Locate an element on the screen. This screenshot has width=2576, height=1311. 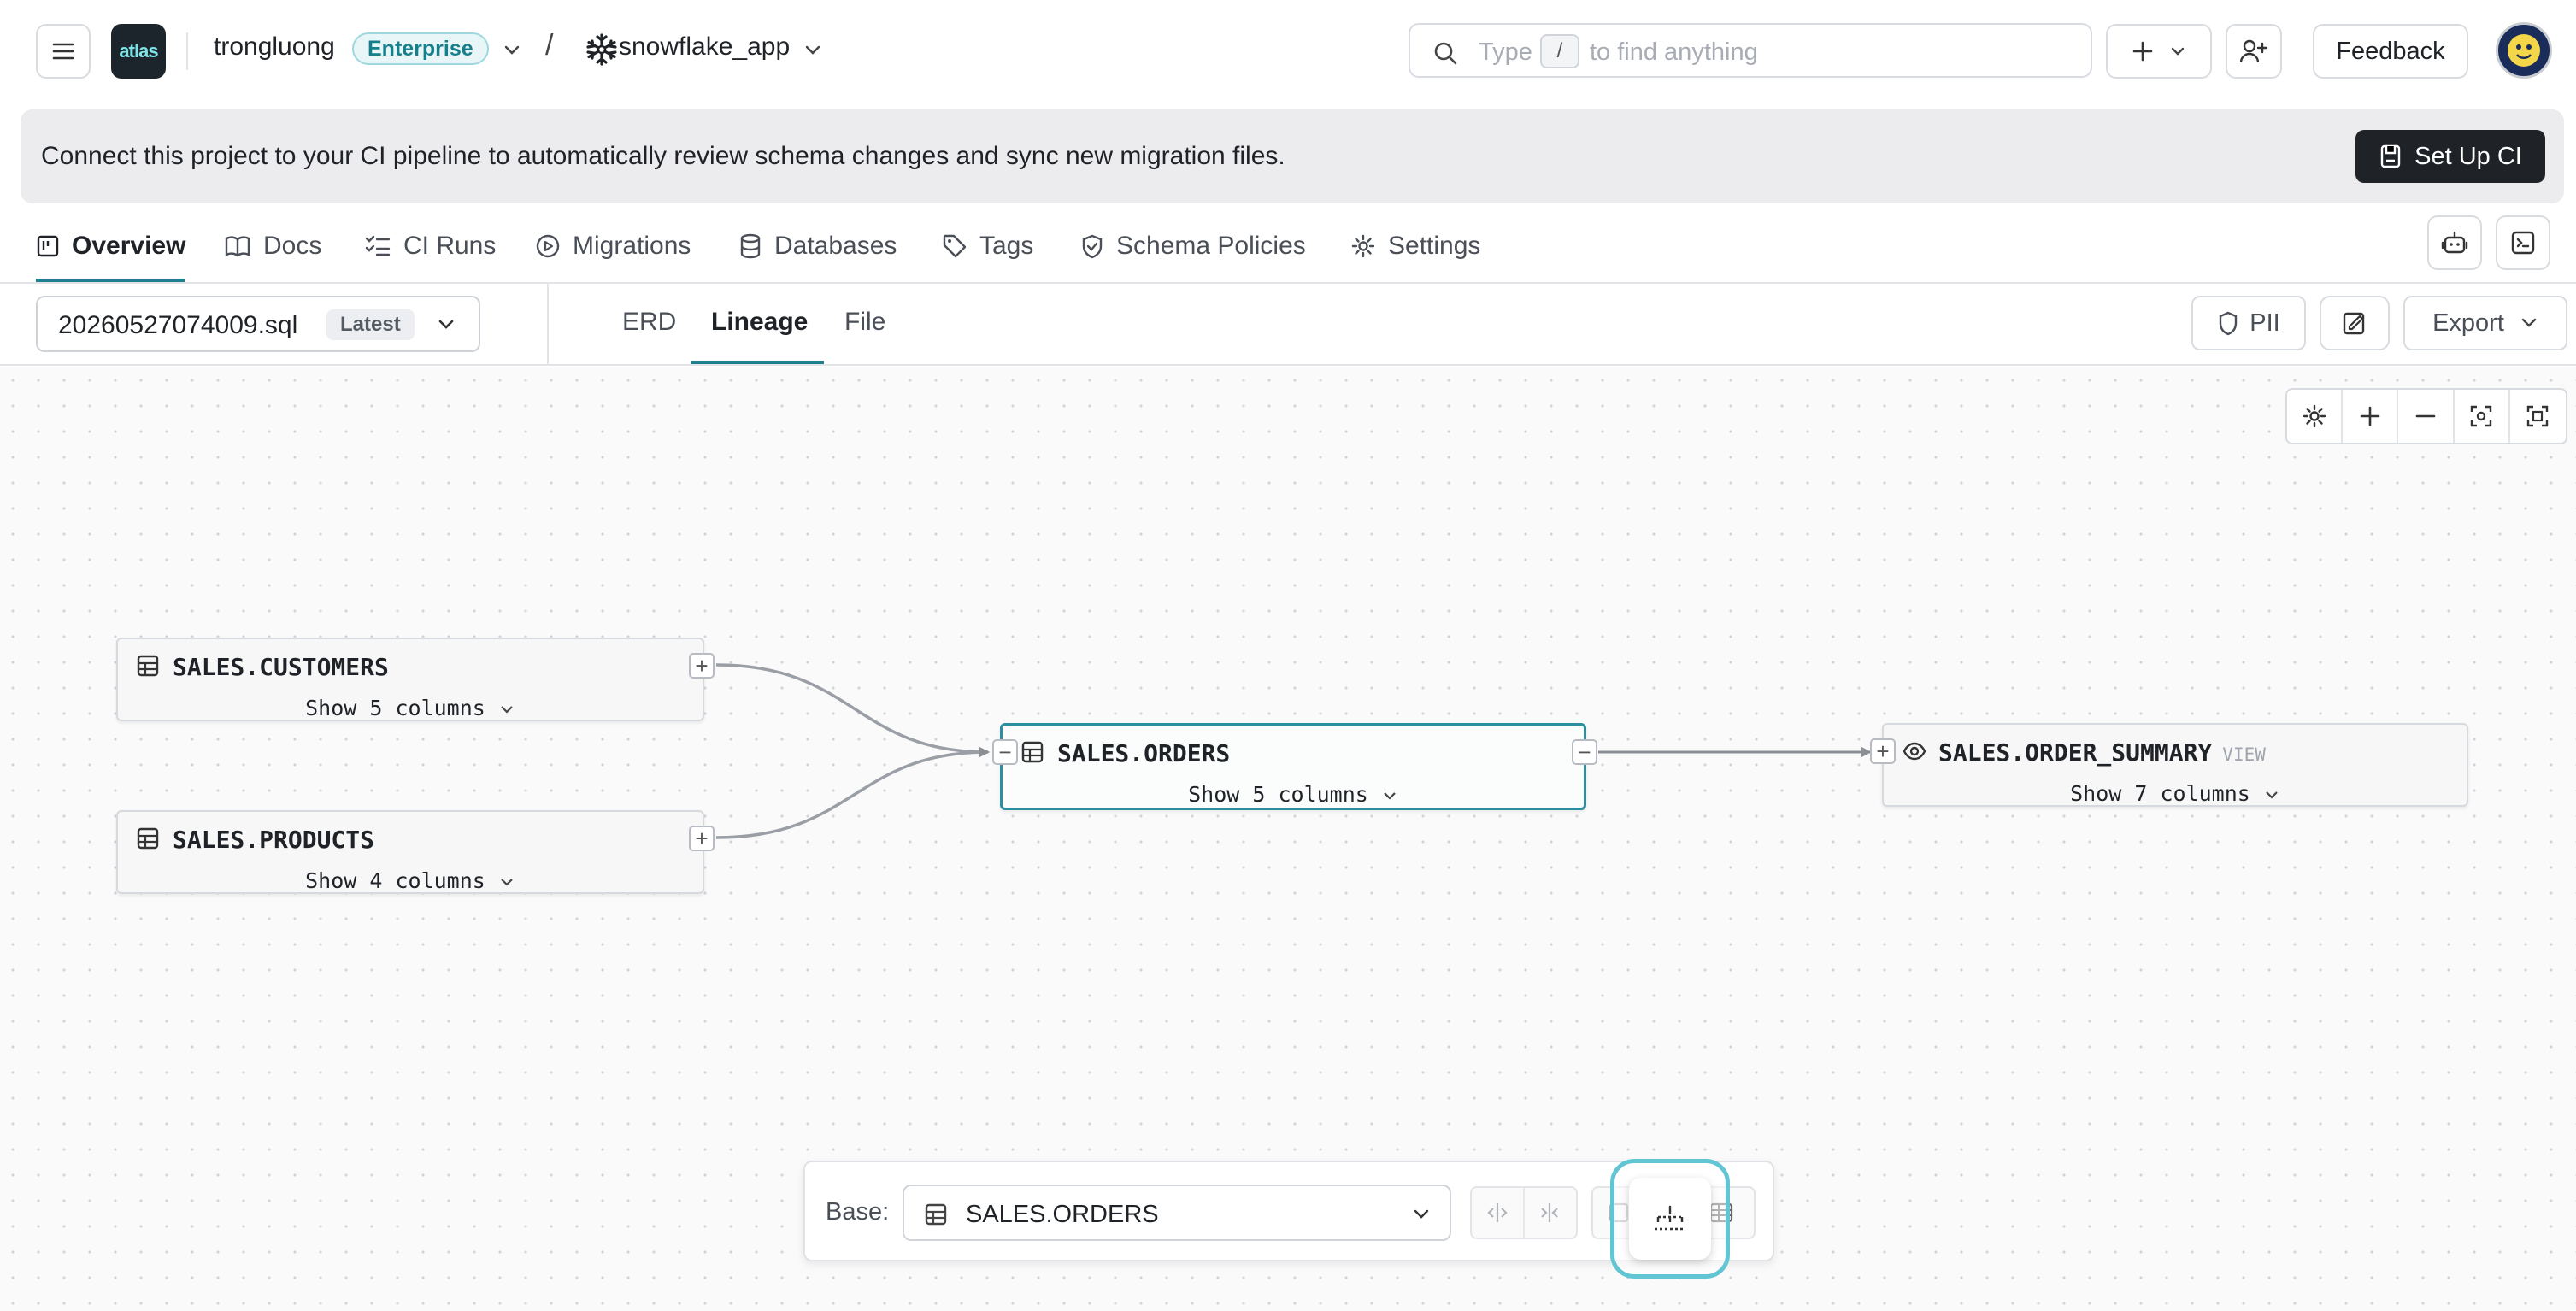
base-table-select: SALES.ORDERS is located at coordinates (1177, 1213).